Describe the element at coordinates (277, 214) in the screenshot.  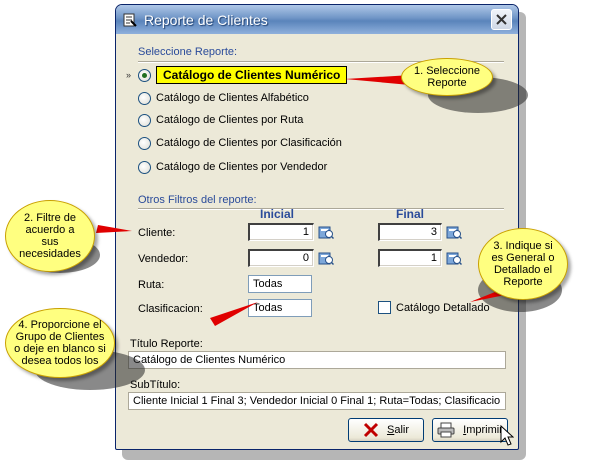
I see `col-initial-header: Inicial` at that location.